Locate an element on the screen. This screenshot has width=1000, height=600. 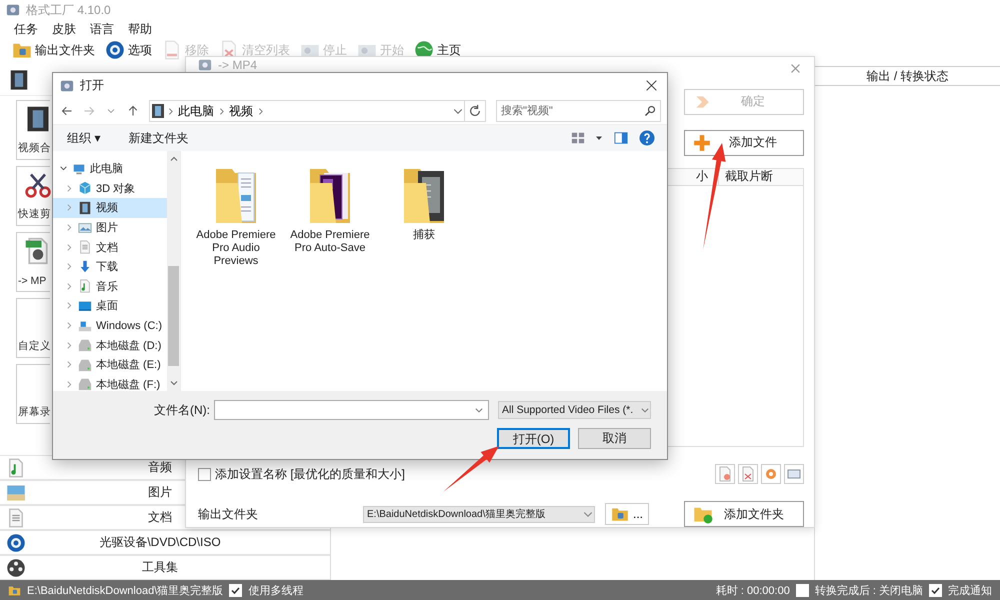
elapsed-time: 耗时 : 00:00:00 is located at coordinates (753, 591).